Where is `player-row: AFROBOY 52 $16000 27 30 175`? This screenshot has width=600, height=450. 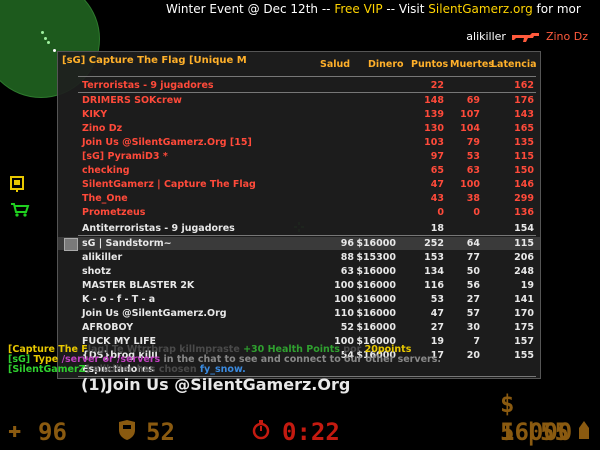
player-row: AFROBOY 52 $16000 27 30 175 is located at coordinates (299, 327).